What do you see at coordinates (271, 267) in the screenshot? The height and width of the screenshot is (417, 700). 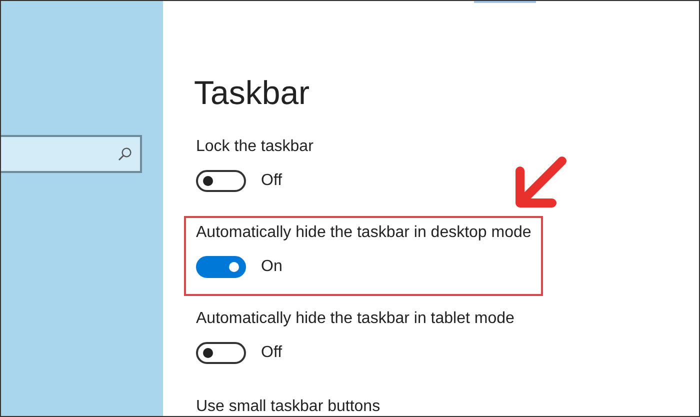 I see `toggle-state: On` at bounding box center [271, 267].